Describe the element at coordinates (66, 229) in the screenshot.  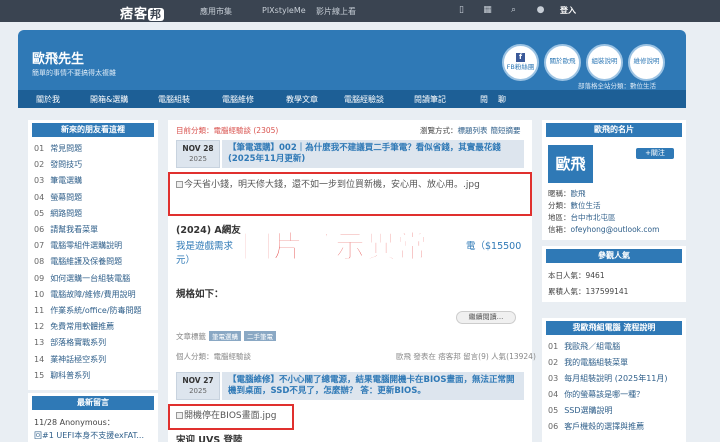
I see `list-item: 06 請幫我看菜單` at that location.